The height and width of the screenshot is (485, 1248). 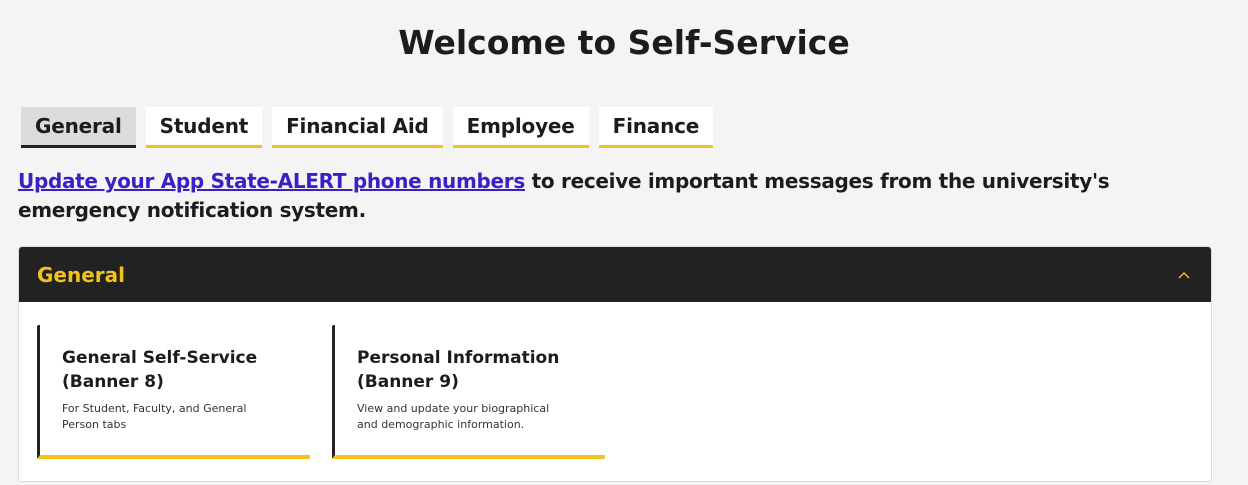 I want to click on tab-general: General, so click(x=78, y=127).